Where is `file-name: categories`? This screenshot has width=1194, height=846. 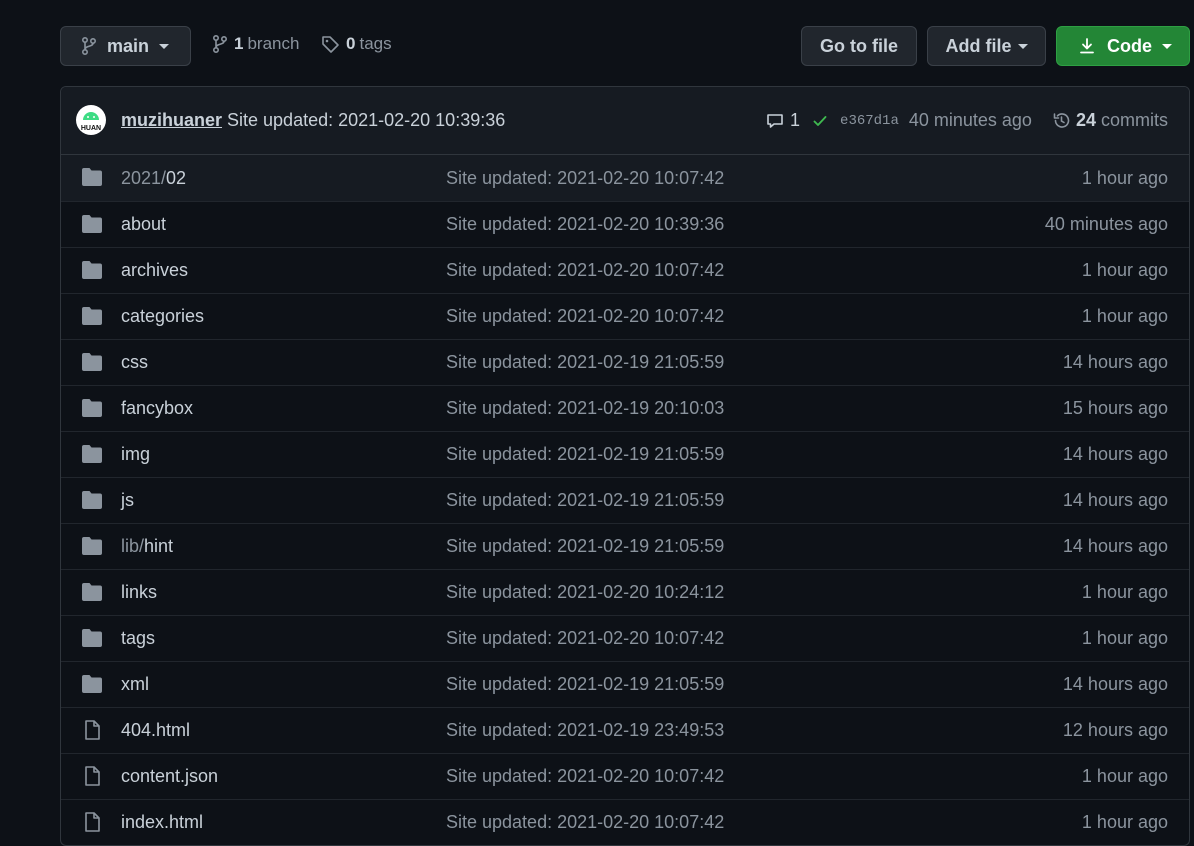
file-name: categories is located at coordinates (163, 316).